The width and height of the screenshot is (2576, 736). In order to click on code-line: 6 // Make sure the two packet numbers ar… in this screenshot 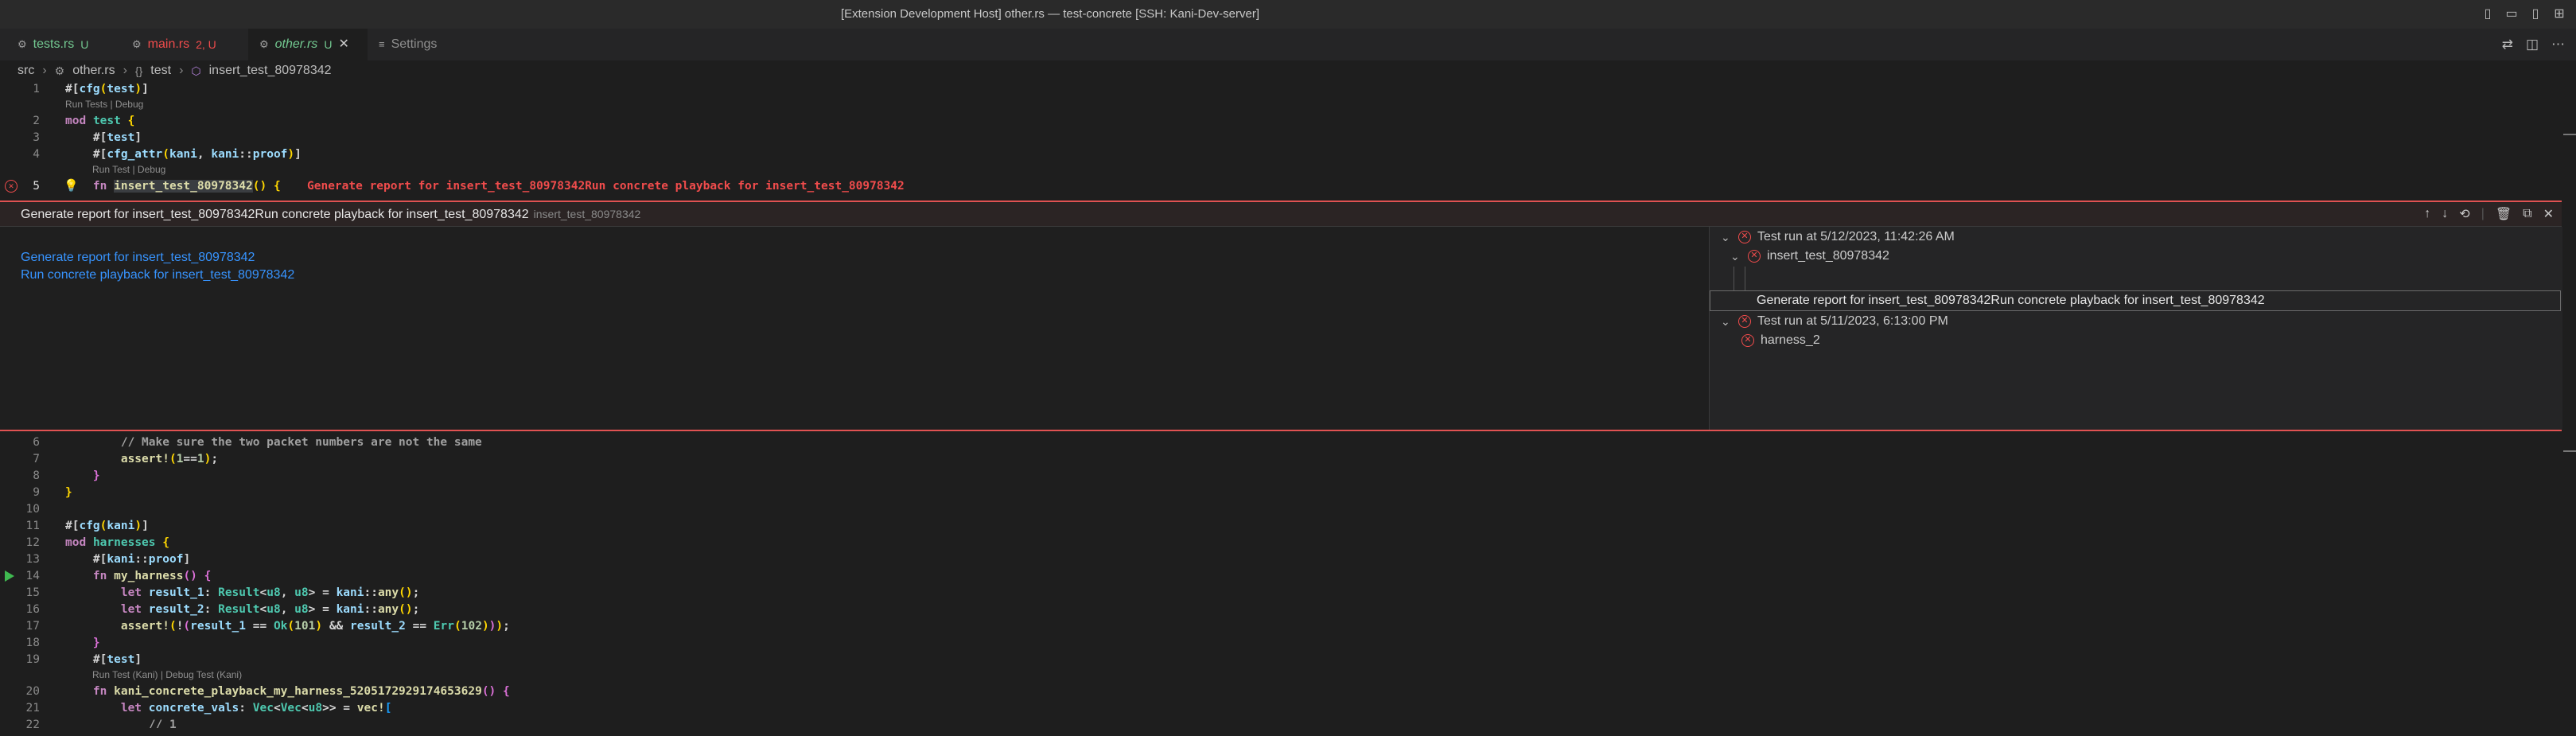, I will do `click(1288, 442)`.